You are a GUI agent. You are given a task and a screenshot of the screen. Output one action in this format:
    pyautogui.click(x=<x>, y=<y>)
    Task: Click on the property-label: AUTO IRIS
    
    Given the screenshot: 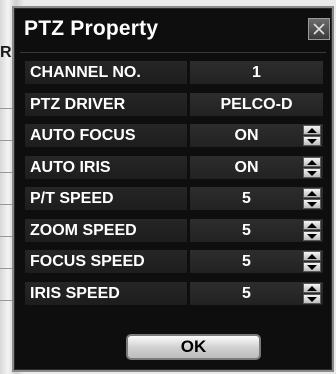 What is the action you would take?
    pyautogui.click(x=106, y=167)
    